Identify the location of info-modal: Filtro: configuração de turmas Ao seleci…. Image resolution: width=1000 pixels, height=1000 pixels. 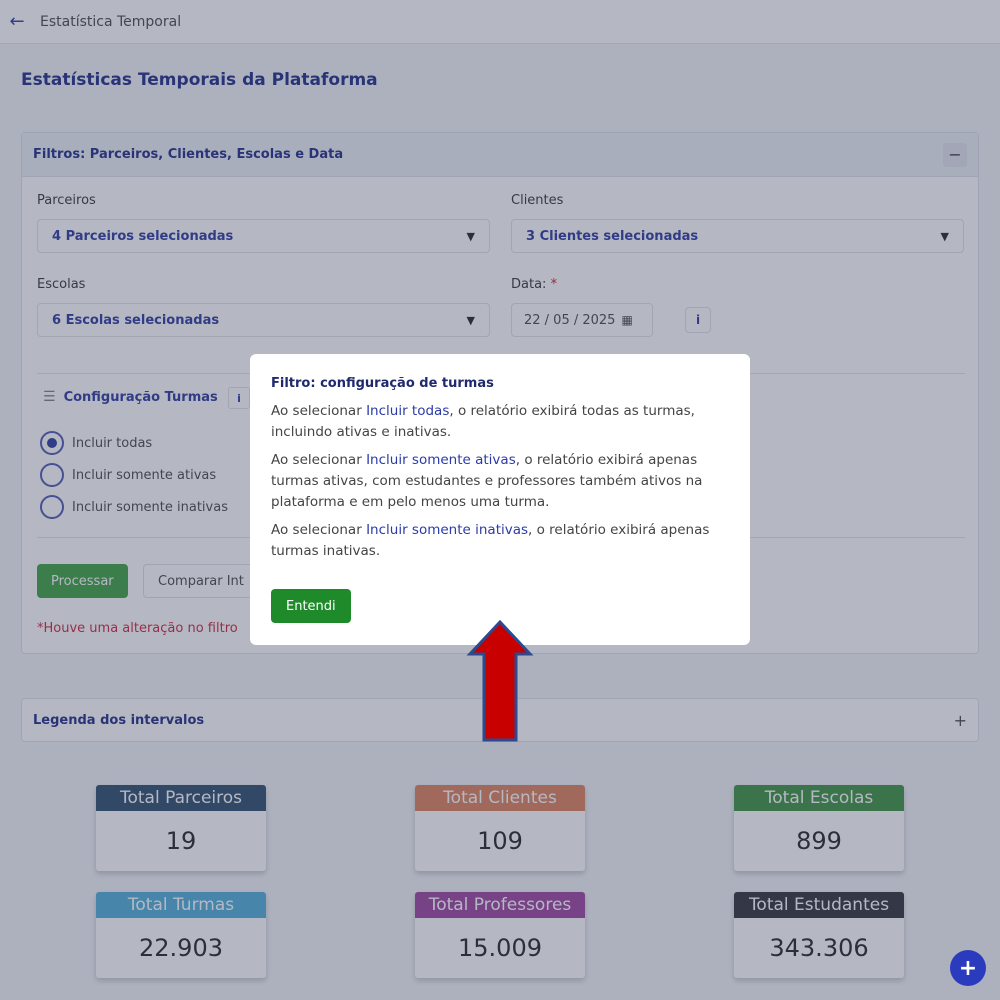
(500, 499).